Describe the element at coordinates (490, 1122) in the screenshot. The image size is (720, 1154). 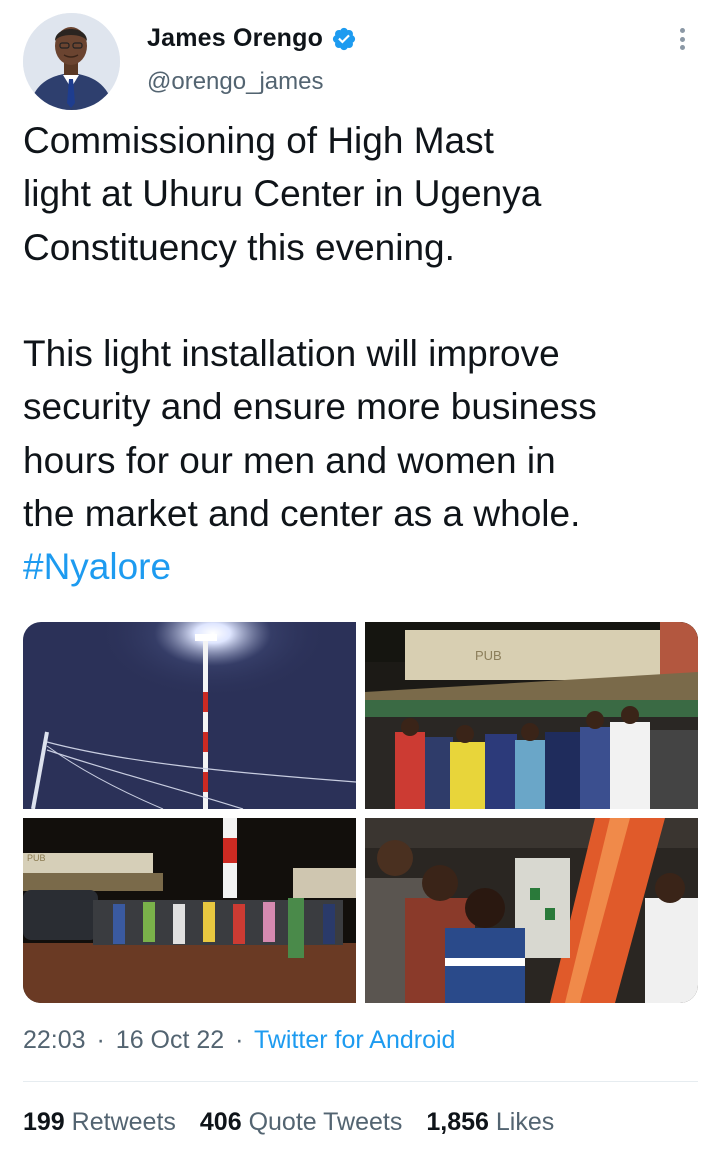
I see `likes-stat: 1,856 Likes` at that location.